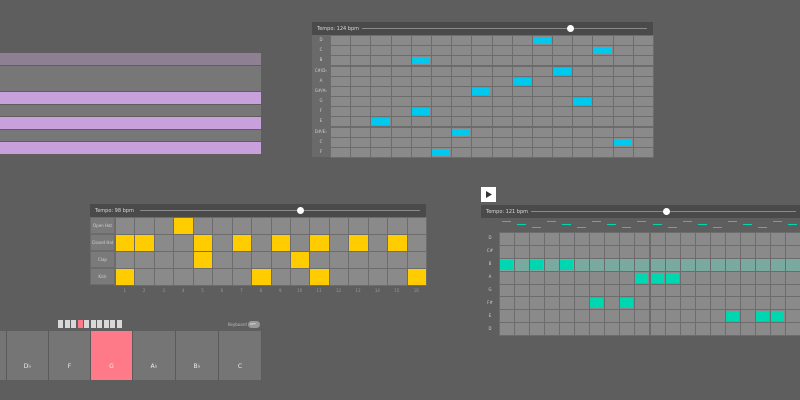 This screenshot has width=800, height=400. What do you see at coordinates (197, 355) in the screenshot?
I see `piano-key: B♭` at bounding box center [197, 355].